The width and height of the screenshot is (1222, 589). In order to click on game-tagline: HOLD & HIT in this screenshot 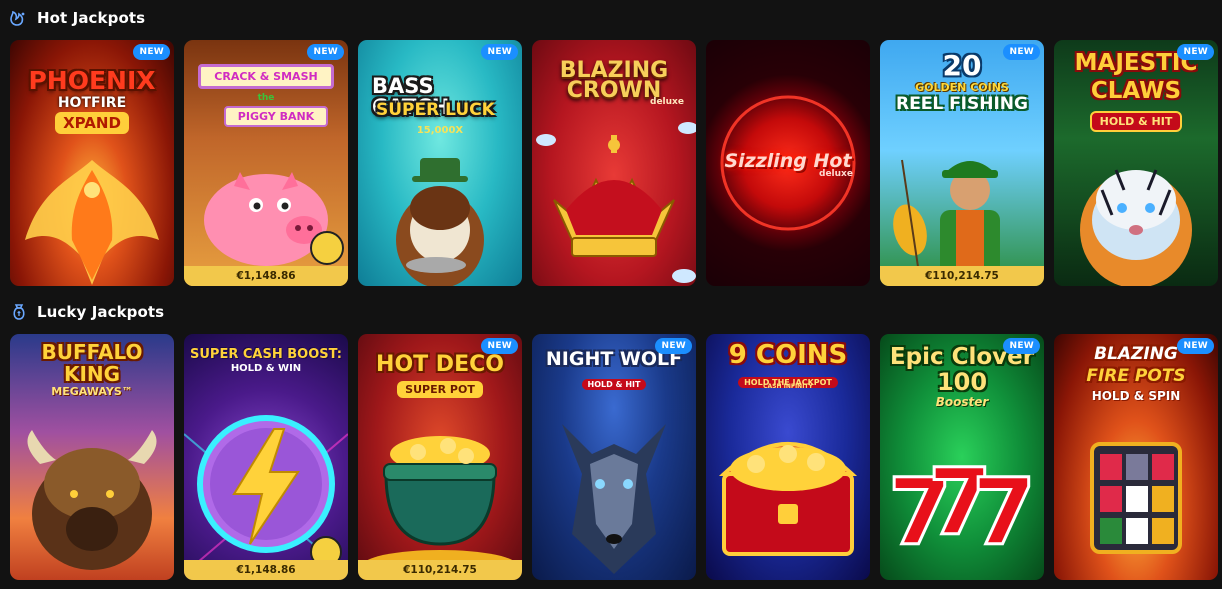, I will do `click(1136, 121)`.